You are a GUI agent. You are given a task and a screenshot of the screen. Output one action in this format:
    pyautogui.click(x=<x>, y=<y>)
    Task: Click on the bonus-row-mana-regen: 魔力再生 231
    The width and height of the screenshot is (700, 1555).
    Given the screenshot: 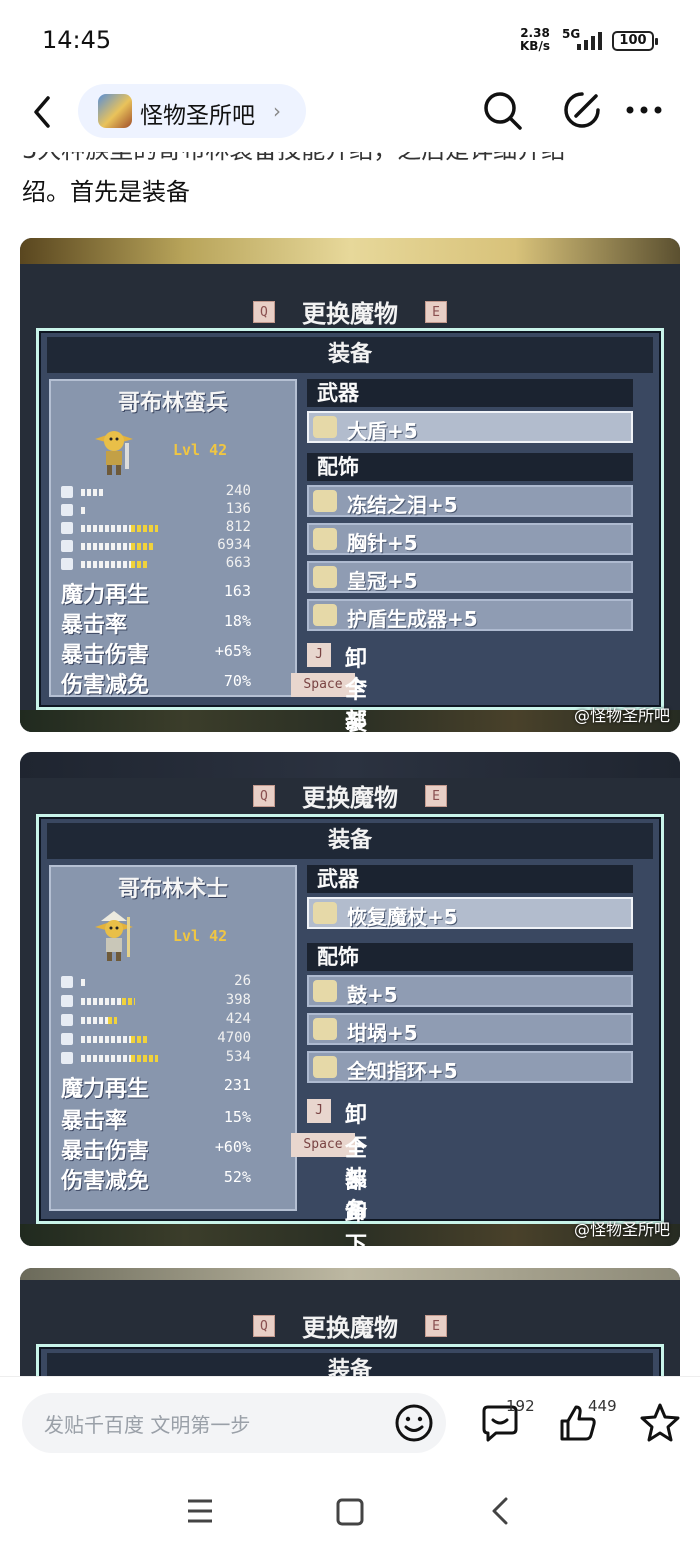 What is the action you would take?
    pyautogui.click(x=161, y=1086)
    